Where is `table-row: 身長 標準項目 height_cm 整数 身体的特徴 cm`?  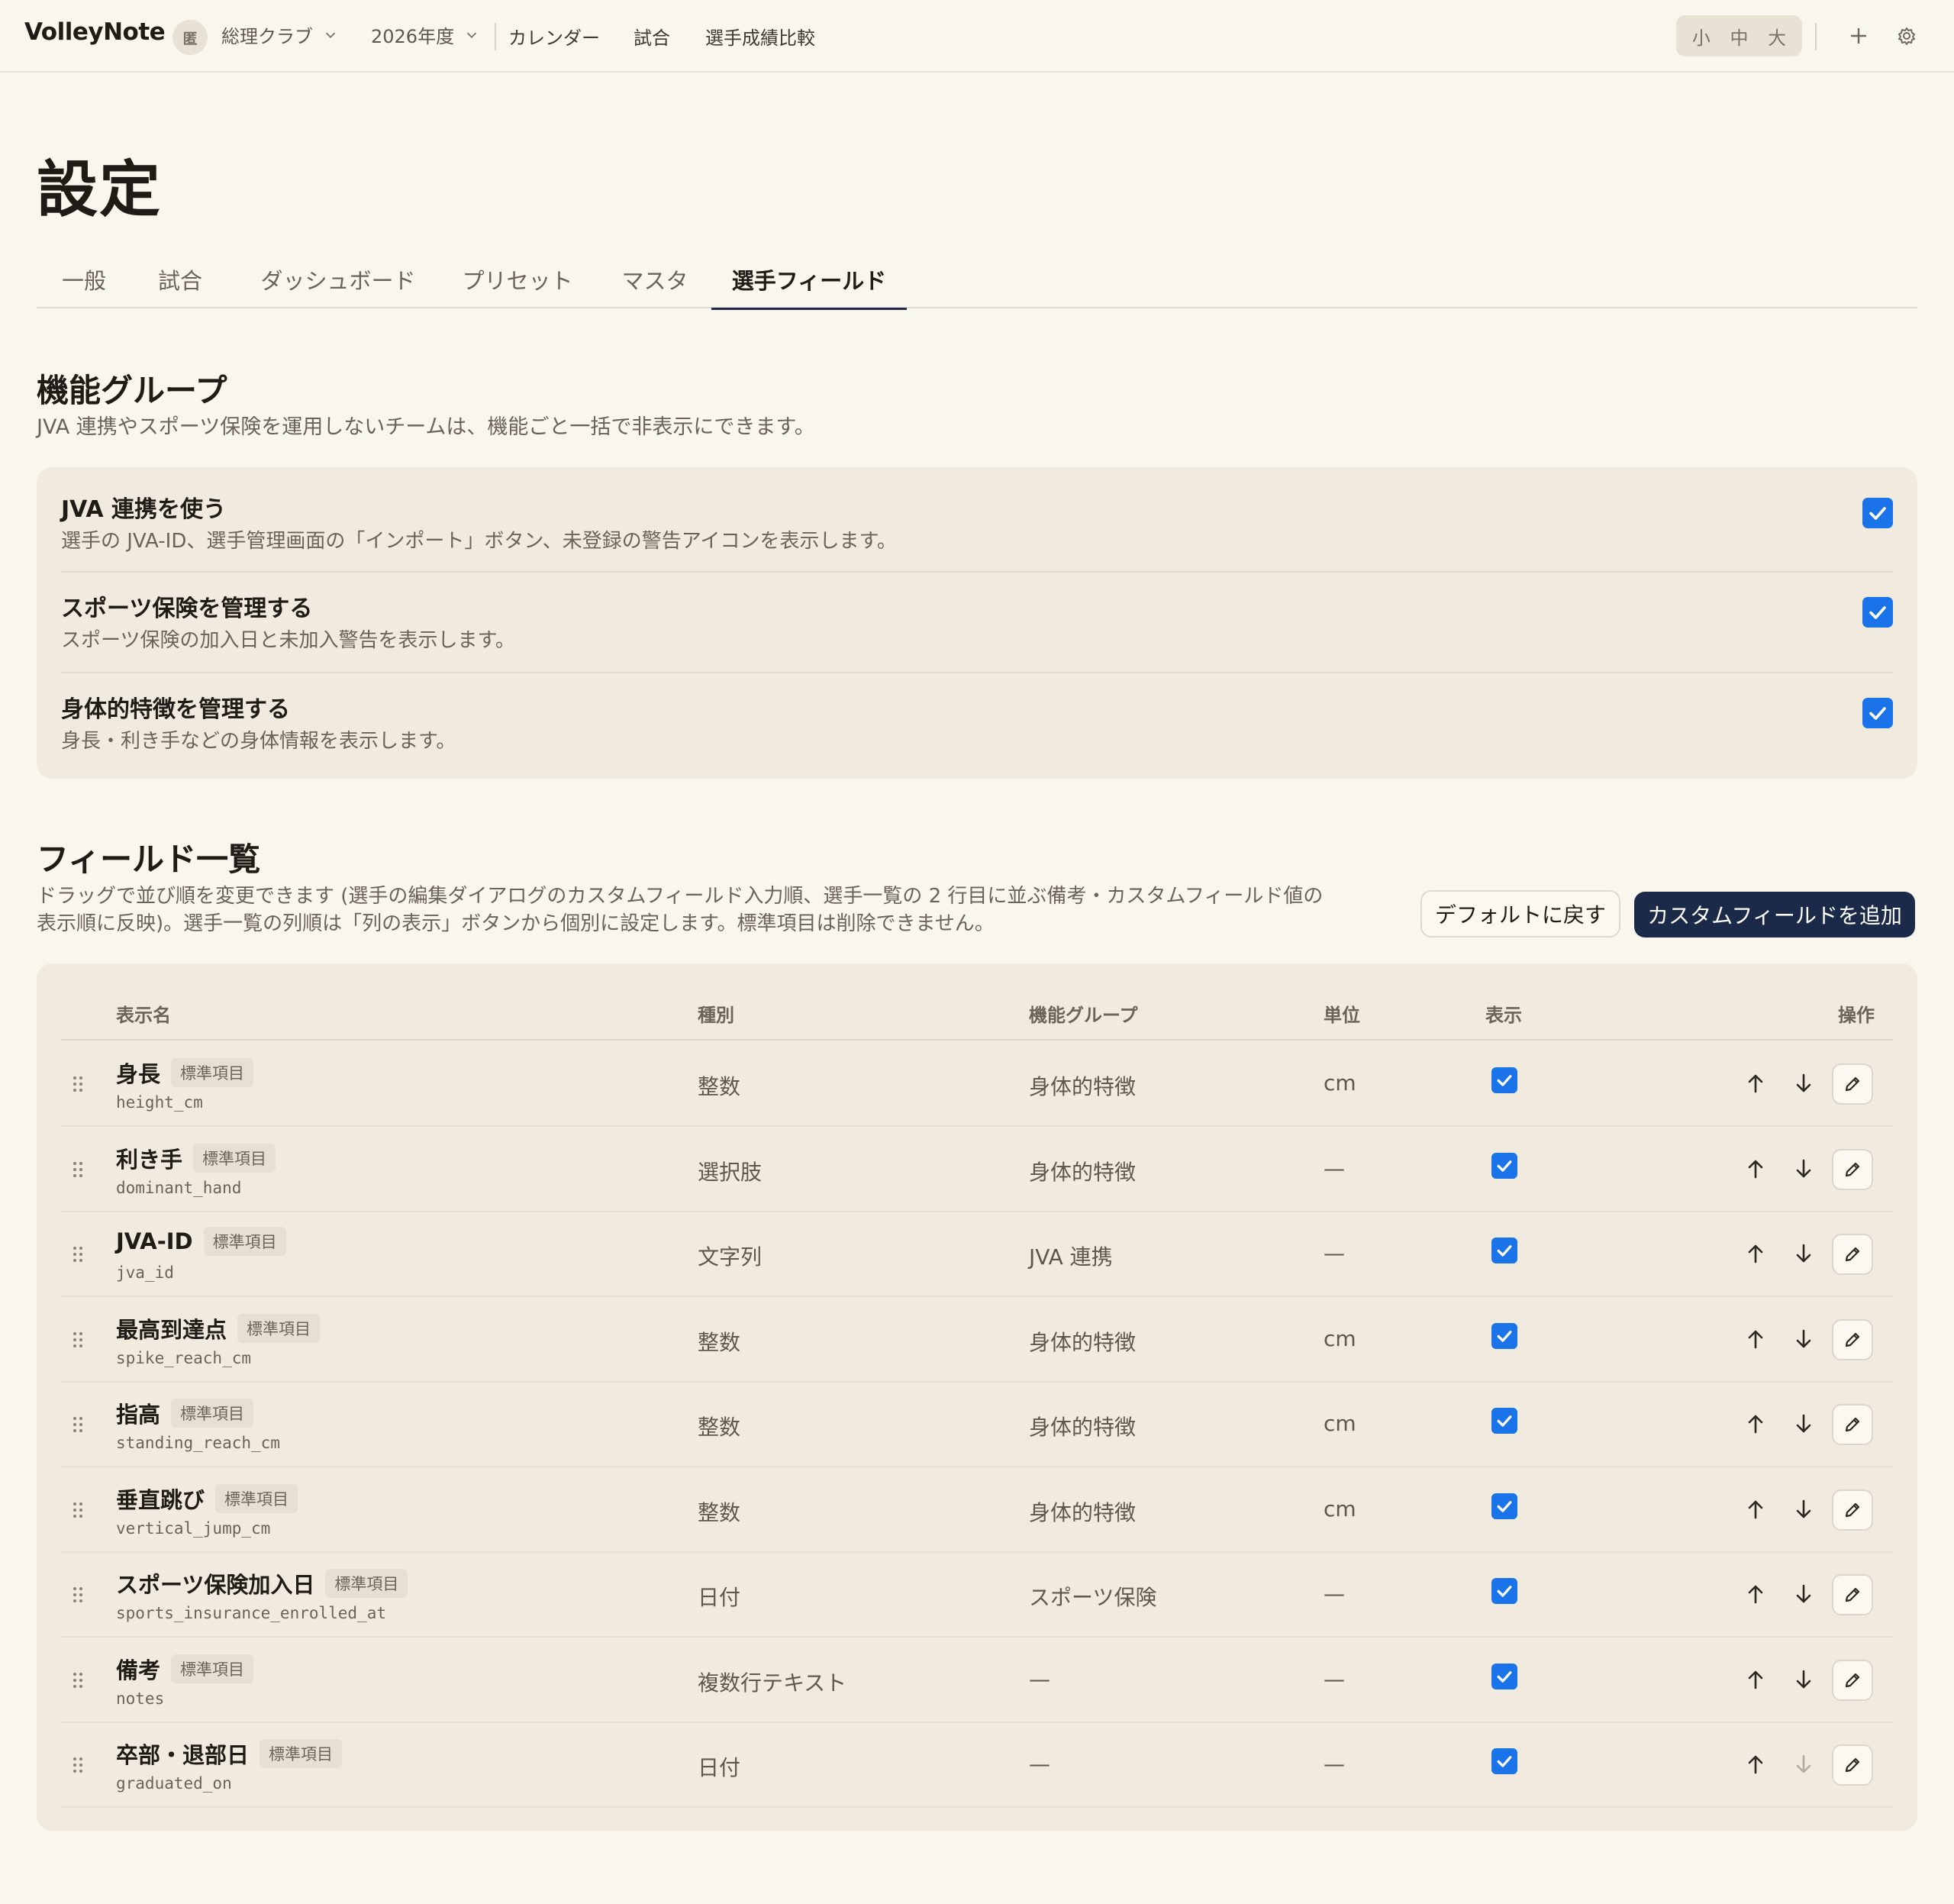
table-row: 身長 標準項目 height_cm 整数 身体的特徴 cm is located at coordinates (977, 1084).